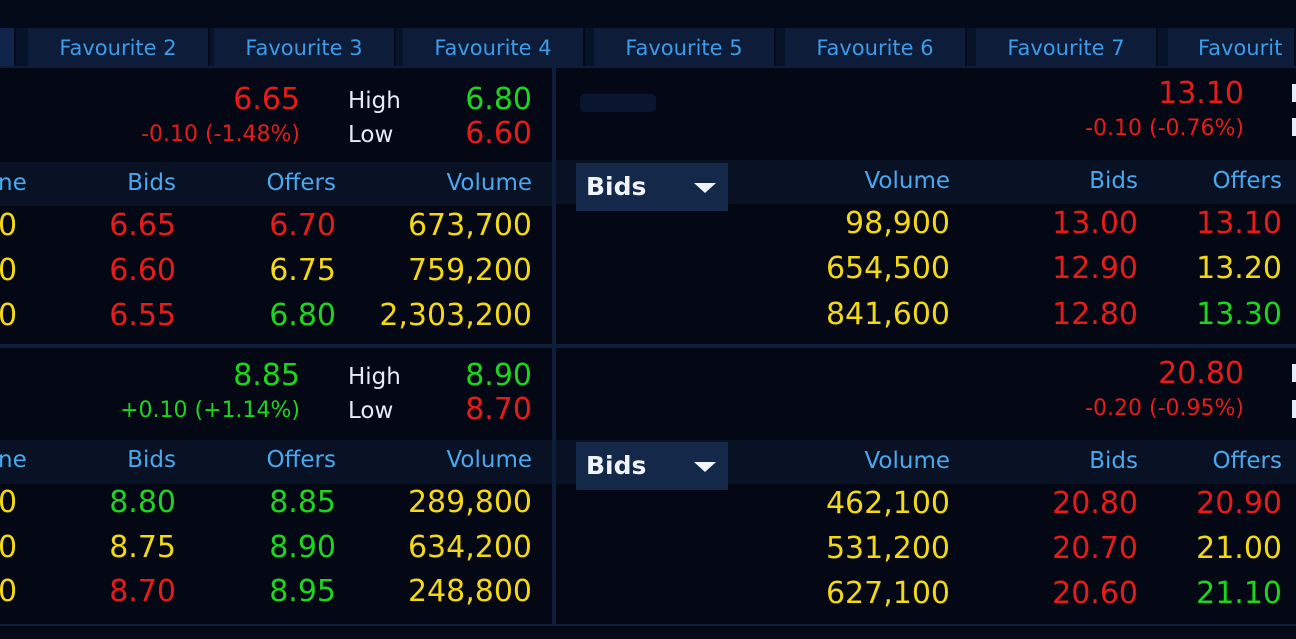  What do you see at coordinates (1232, 47) in the screenshot?
I see `tab-favourite-8: Favourit` at bounding box center [1232, 47].